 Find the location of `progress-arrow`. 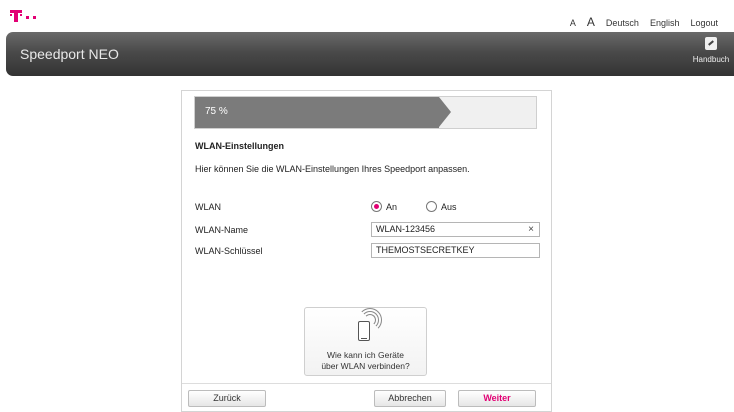

progress-arrow is located at coordinates (445, 112).